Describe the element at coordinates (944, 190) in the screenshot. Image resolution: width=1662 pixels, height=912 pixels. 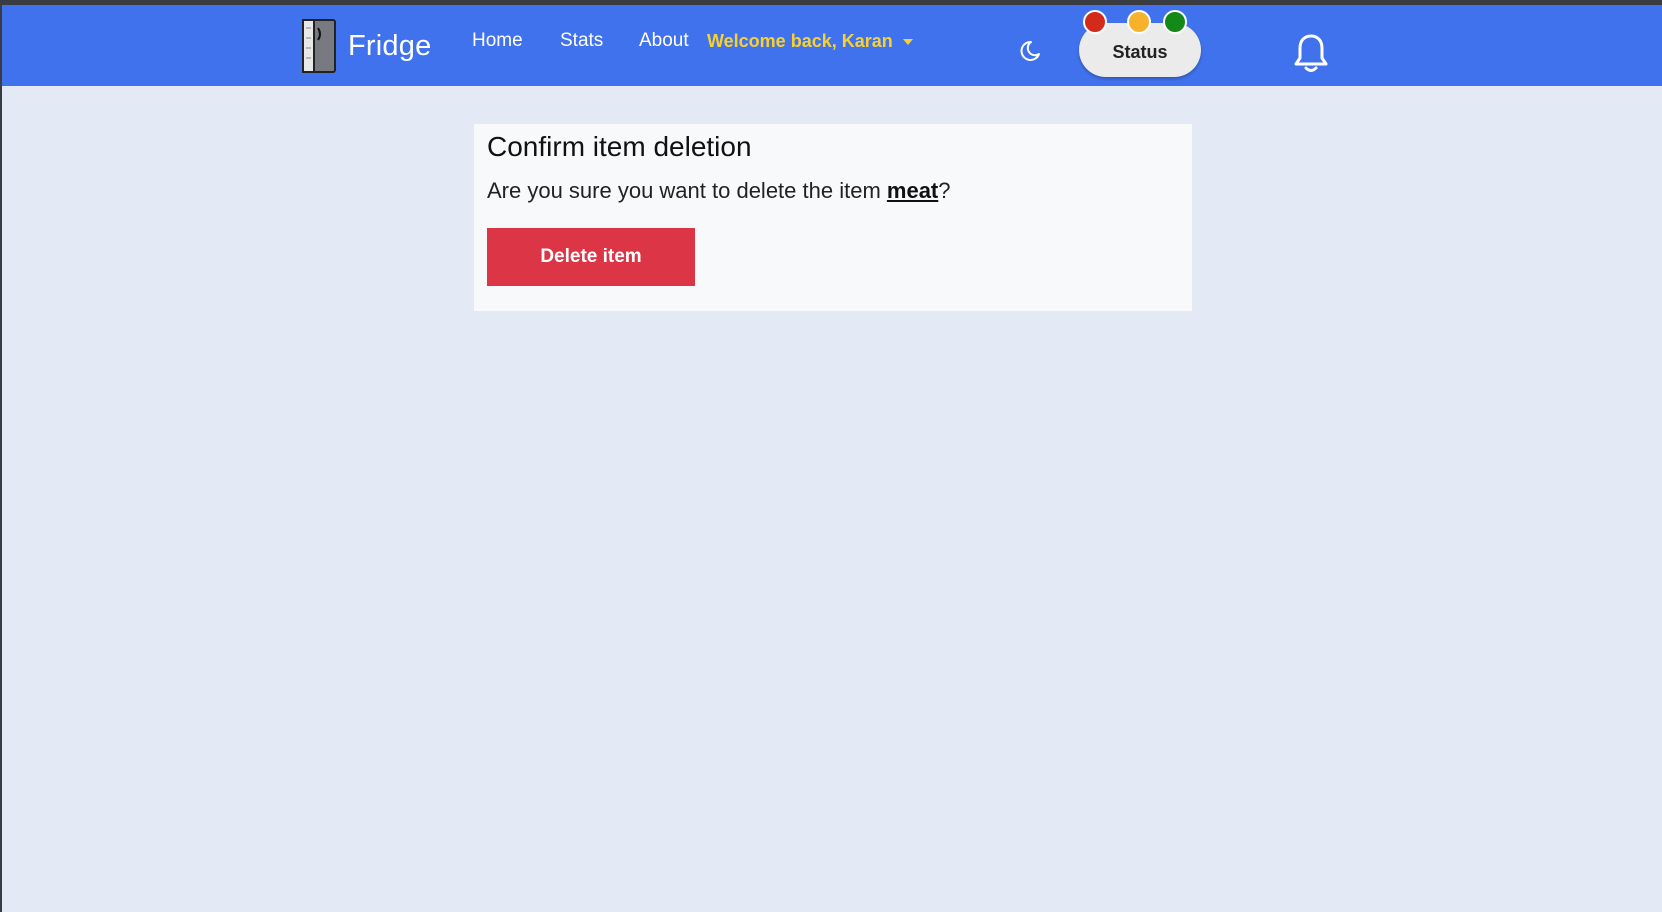
I see `message-suffix: ?` at that location.